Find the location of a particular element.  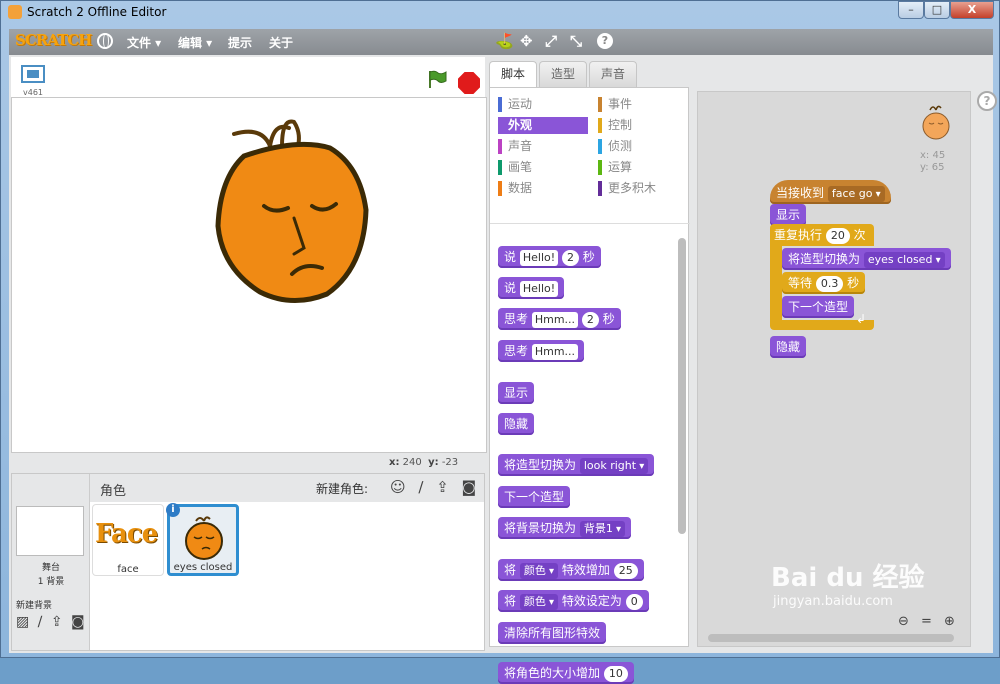

sprite-name: face is located at coordinates (128, 569).